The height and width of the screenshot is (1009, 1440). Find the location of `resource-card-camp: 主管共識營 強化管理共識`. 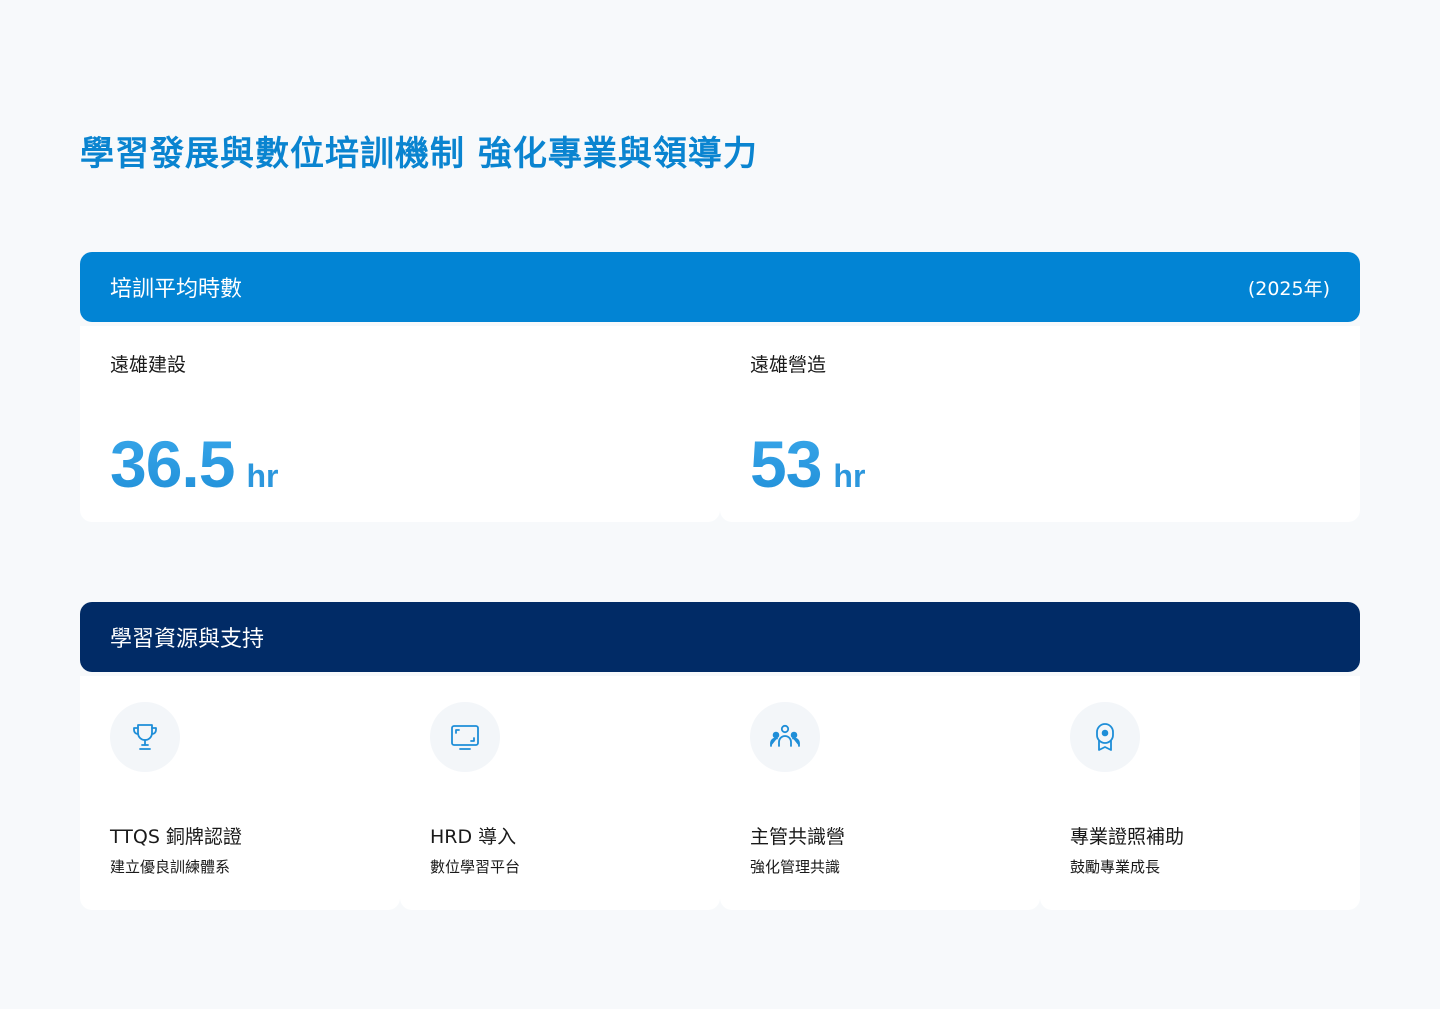

resource-card-camp: 主管共識營 強化管理共識 is located at coordinates (880, 793).